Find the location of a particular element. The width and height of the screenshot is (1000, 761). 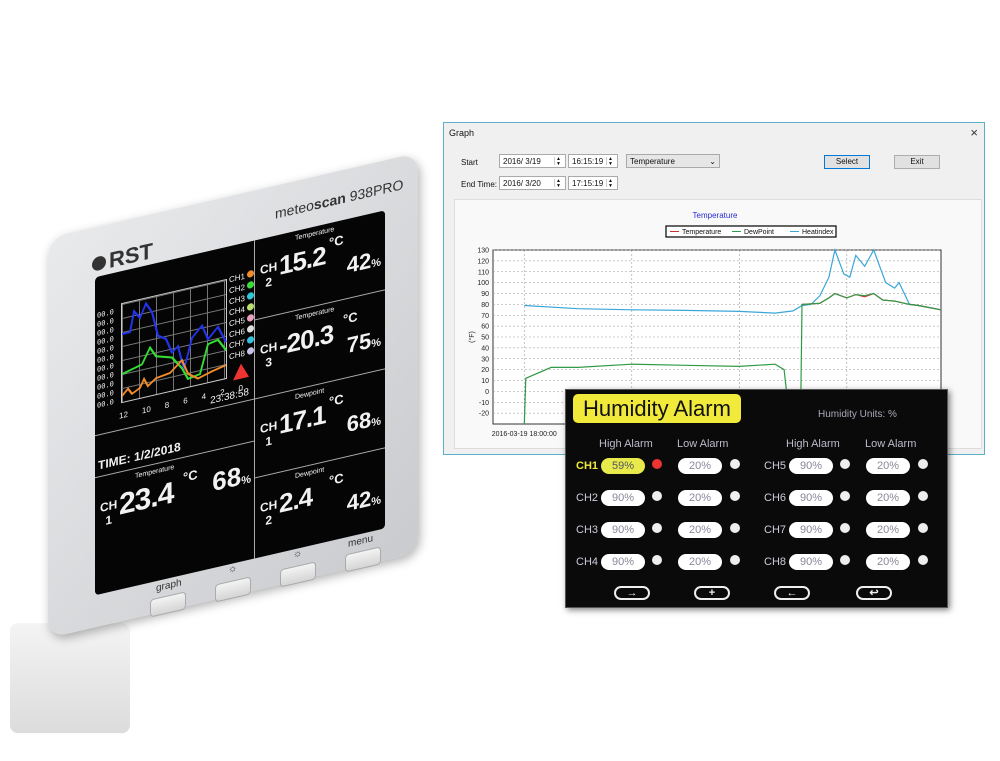

next-button: → is located at coordinates (632, 593).